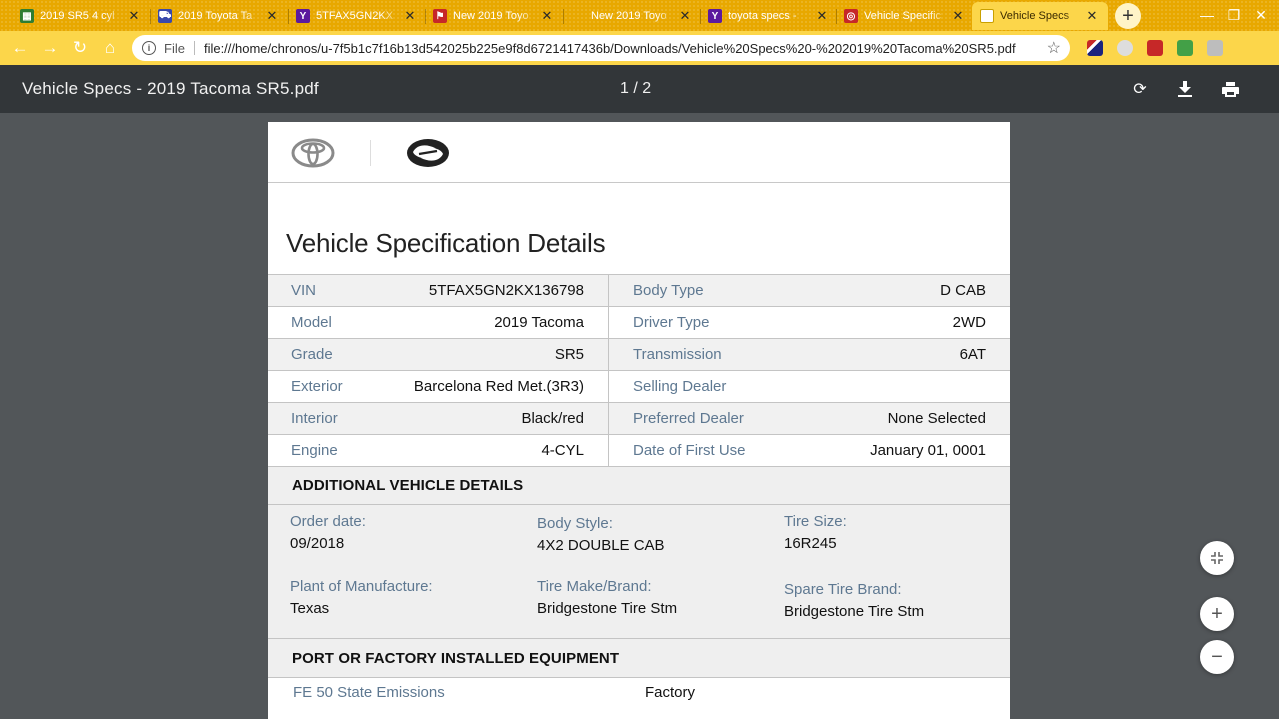 The height and width of the screenshot is (719, 1279). I want to click on equipment-value: Factory, so click(670, 692).